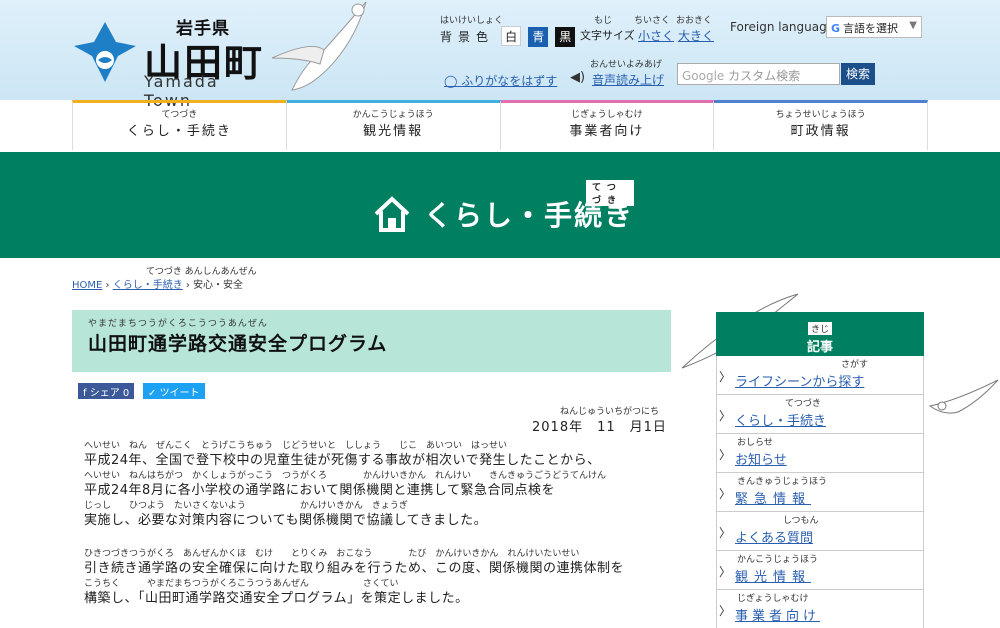 This screenshot has height=628, width=1000. What do you see at coordinates (820, 453) in the screenshot?
I see `sidebar-item-news: おしらせ お知らせ` at bounding box center [820, 453].